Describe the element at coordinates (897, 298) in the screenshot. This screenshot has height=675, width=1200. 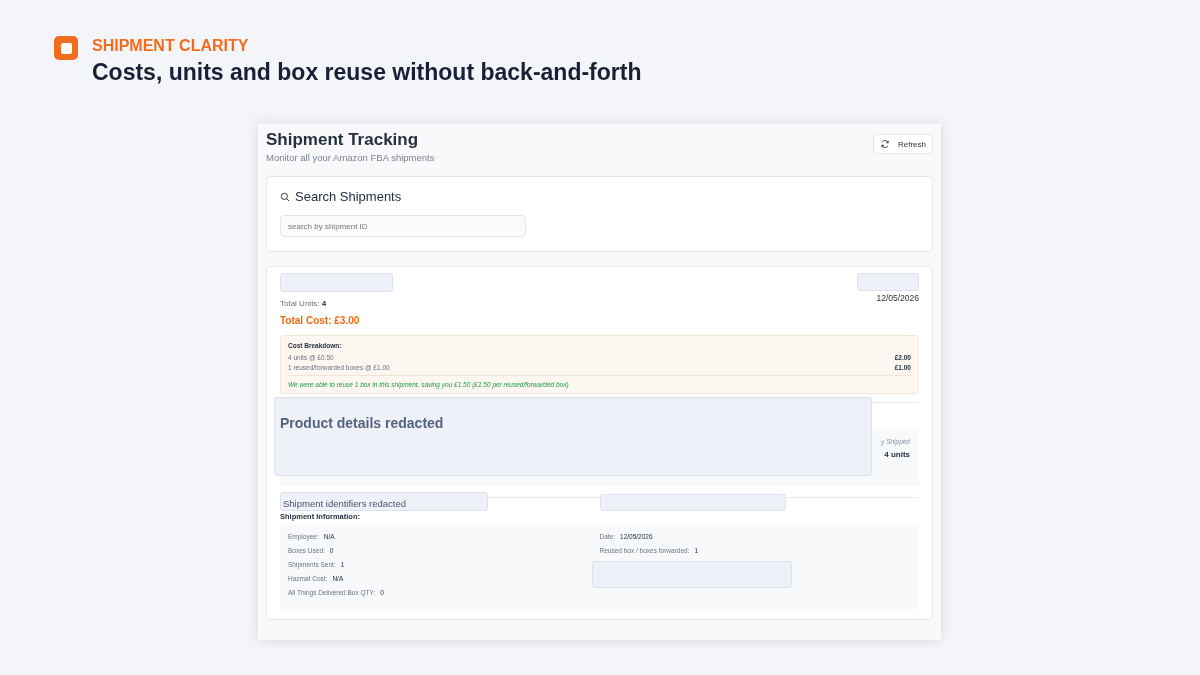
I see `shipment-date: 12/05/2026` at that location.